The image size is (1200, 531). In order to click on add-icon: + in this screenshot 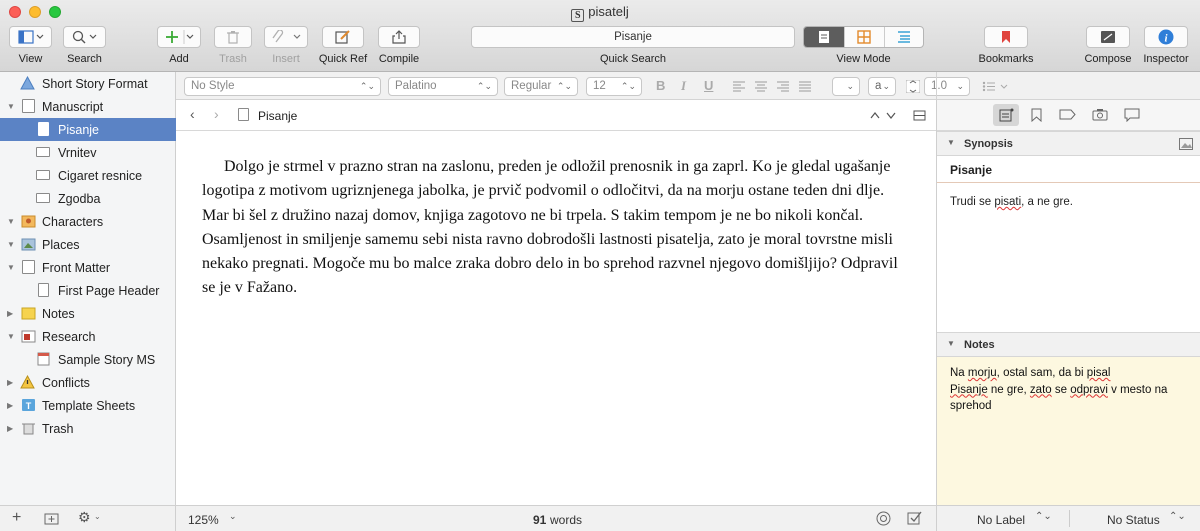, I will do `click(16, 518)`.